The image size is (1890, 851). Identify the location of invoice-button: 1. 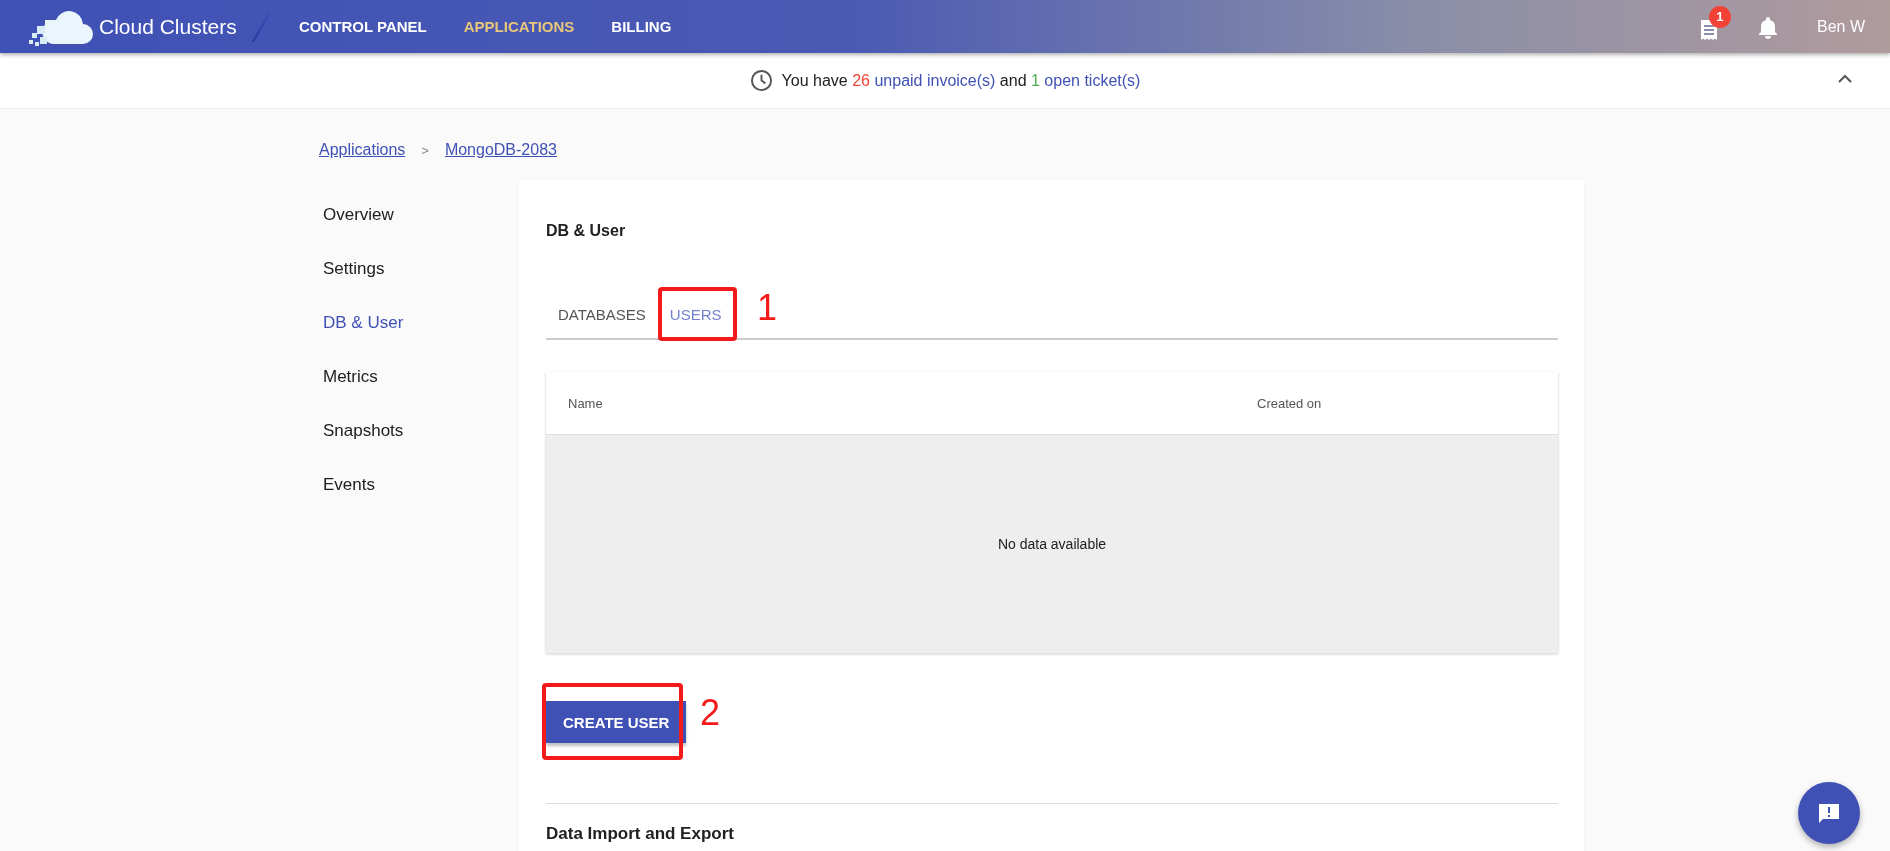
(1715, 24).